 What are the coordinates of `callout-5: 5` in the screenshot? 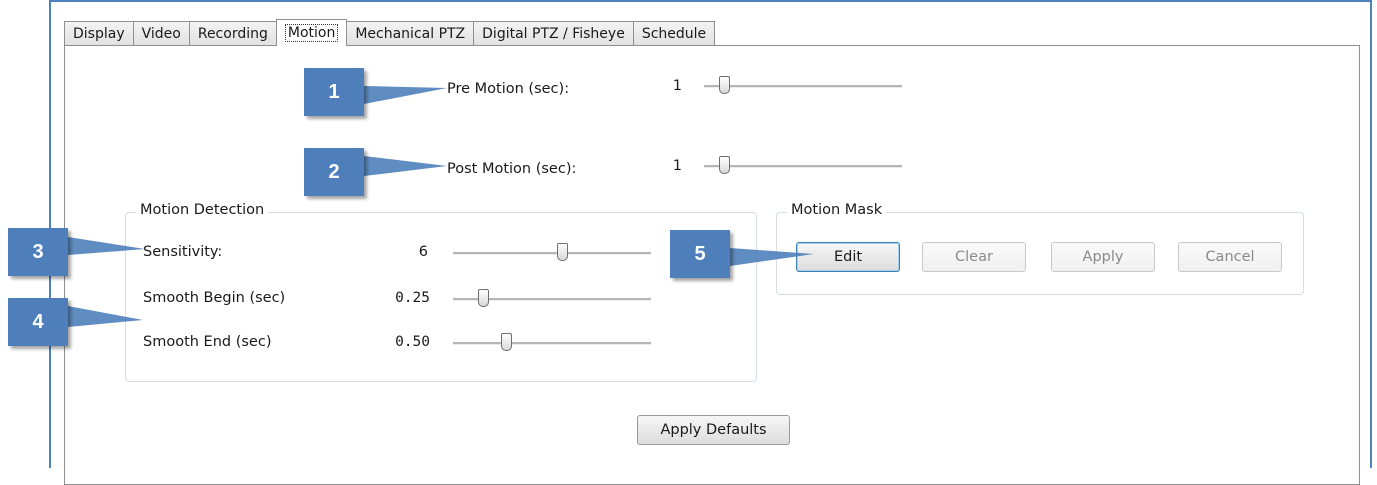 It's located at (700, 254).